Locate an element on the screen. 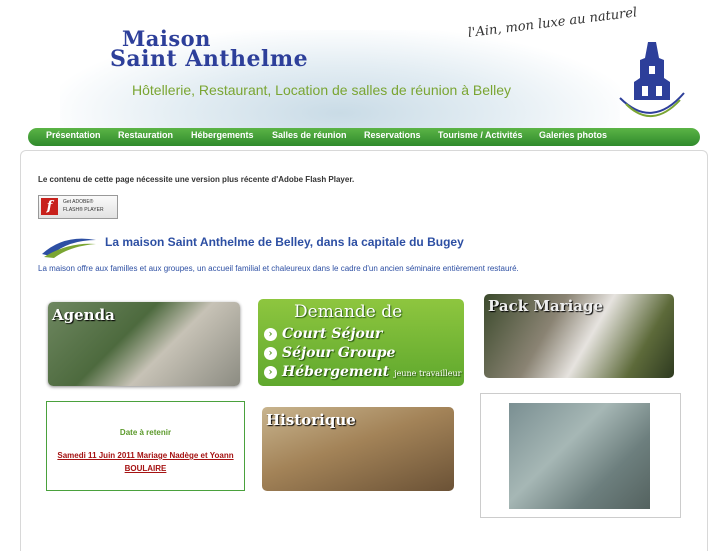 The width and height of the screenshot is (727, 551). demande-row1-label: Court Séjour is located at coordinates (332, 334).